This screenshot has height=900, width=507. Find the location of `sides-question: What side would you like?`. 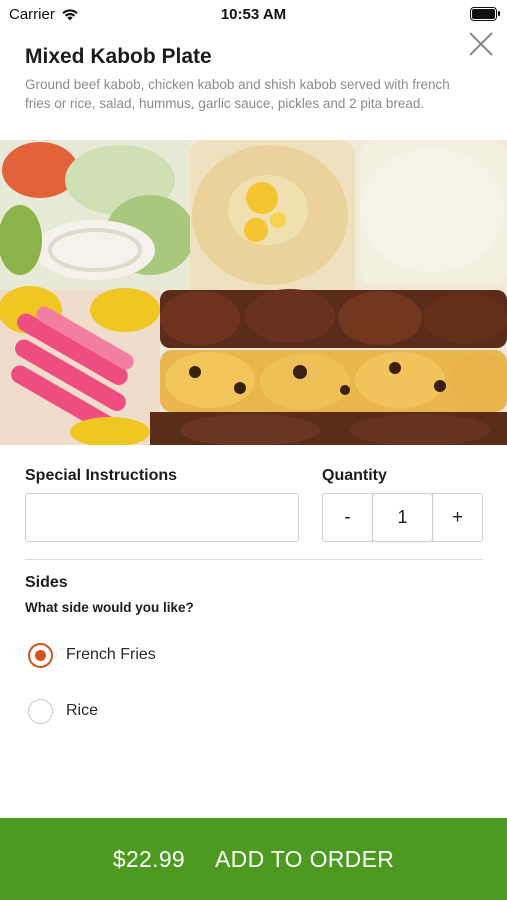

sides-question: What side would you like? is located at coordinates (109, 607).